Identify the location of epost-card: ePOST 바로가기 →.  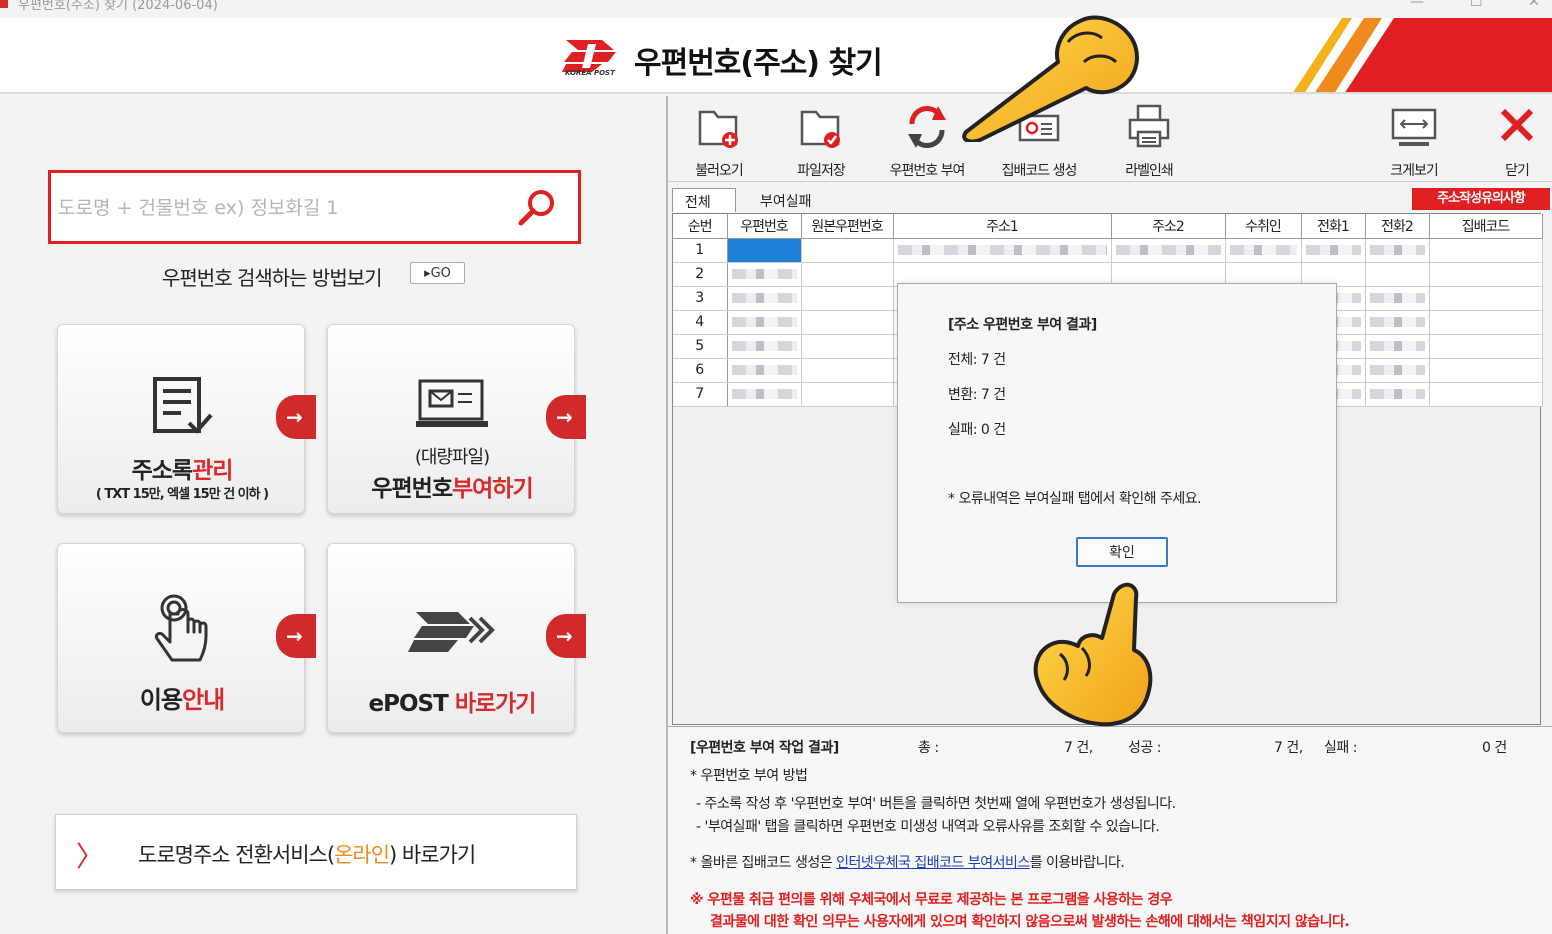
(456, 638).